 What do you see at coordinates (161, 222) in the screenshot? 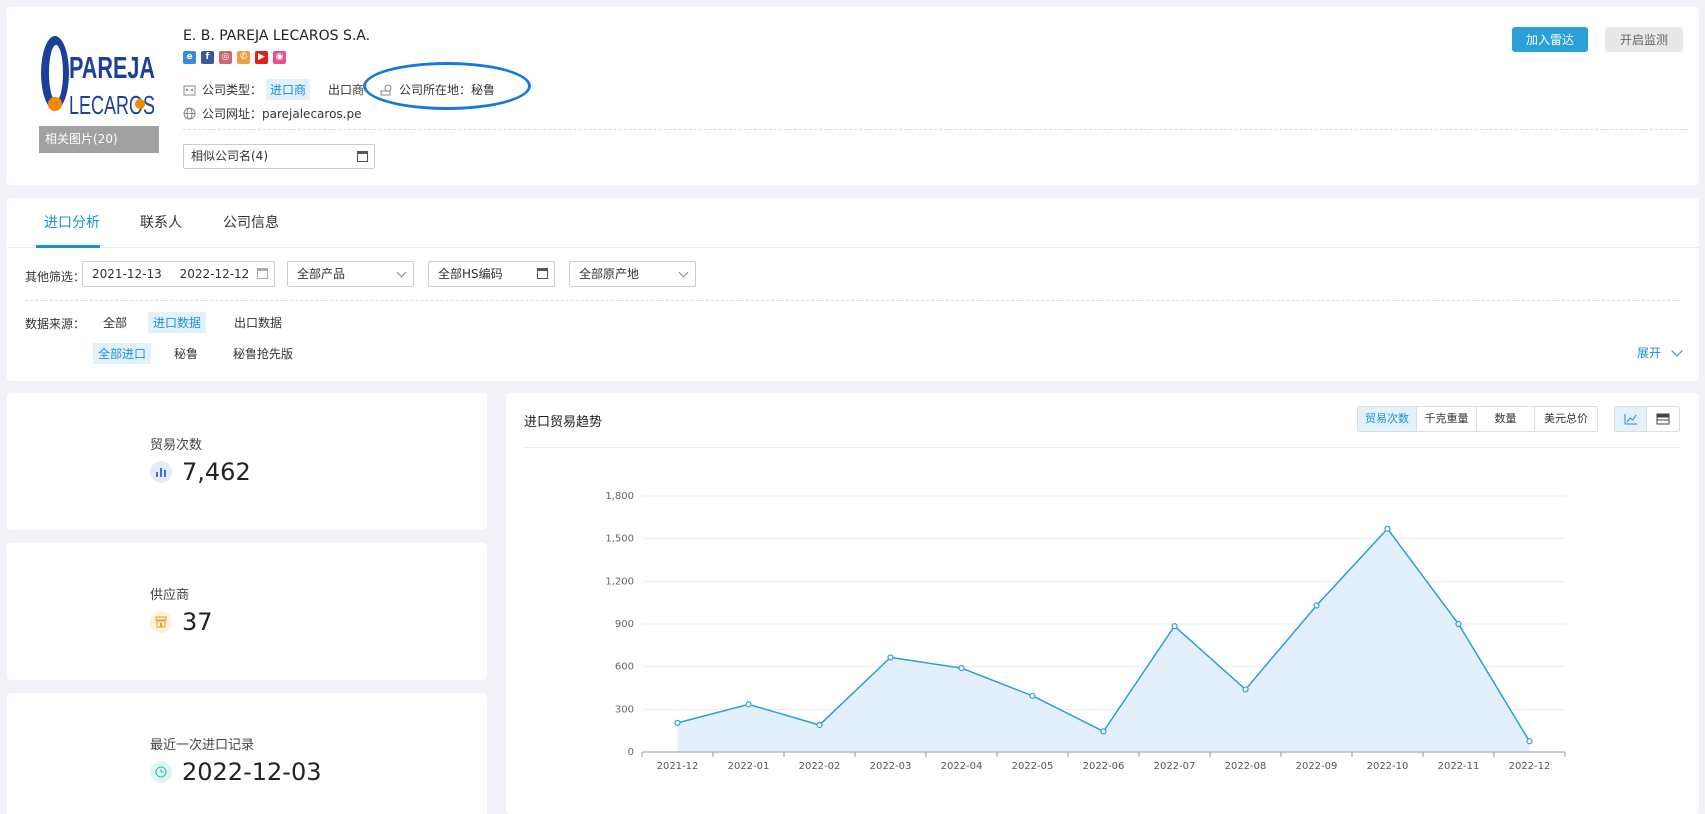
I see `tab-contacts: 联系人` at bounding box center [161, 222].